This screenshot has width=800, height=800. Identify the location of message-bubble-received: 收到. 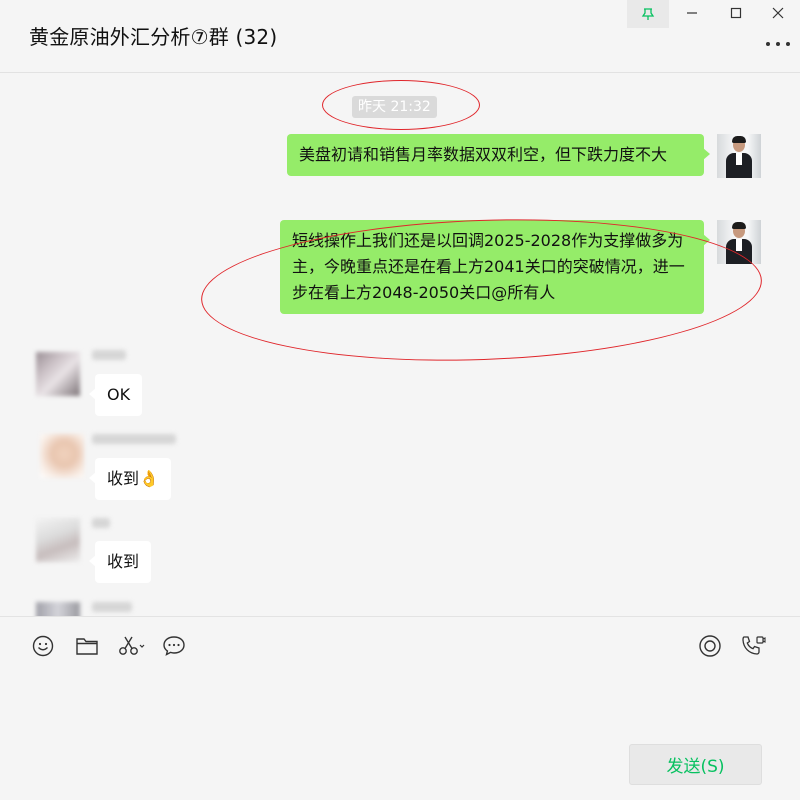
(120, 562).